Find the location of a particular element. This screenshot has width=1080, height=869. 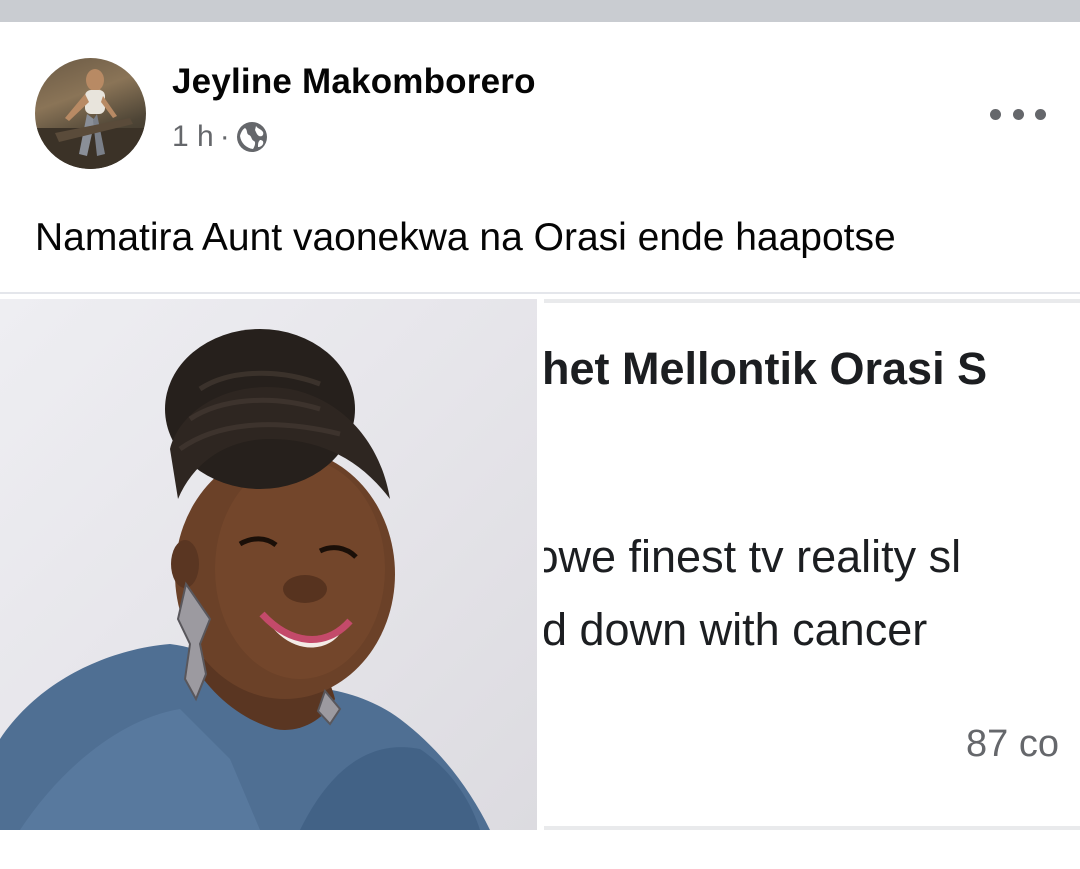

screenshot-frame-top is located at coordinates (812, 301).